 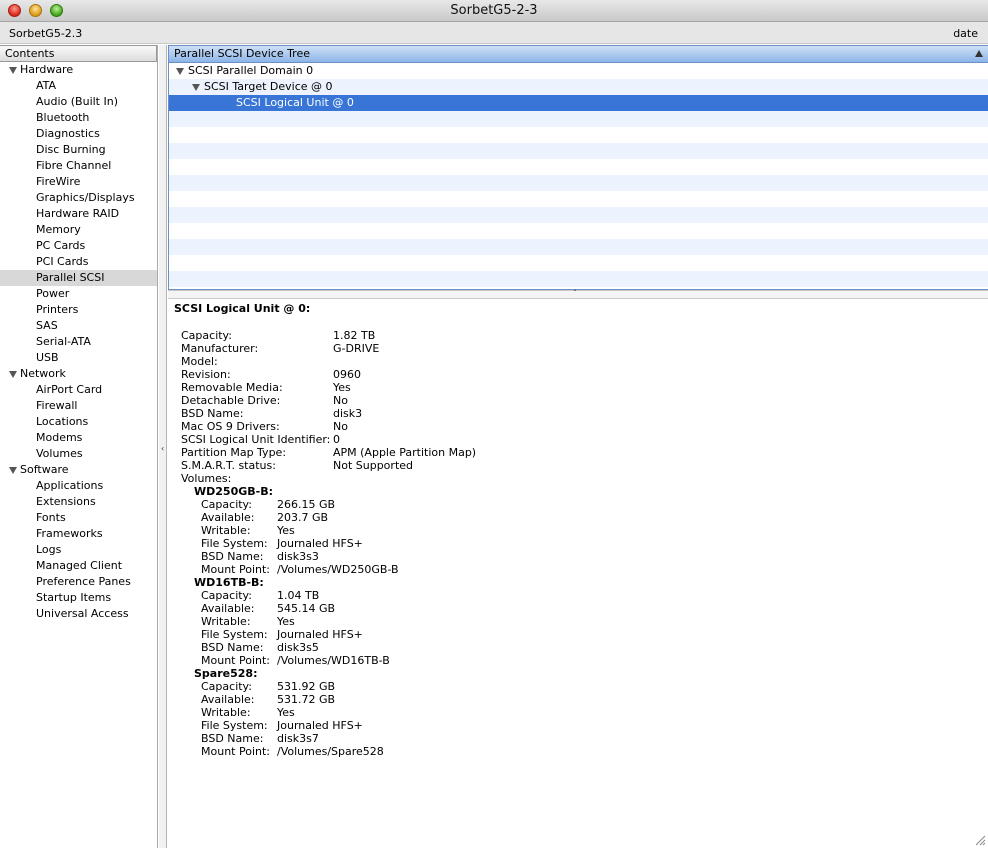 What do you see at coordinates (47, 69) in the screenshot?
I see `sidebar-category-label: Hardware` at bounding box center [47, 69].